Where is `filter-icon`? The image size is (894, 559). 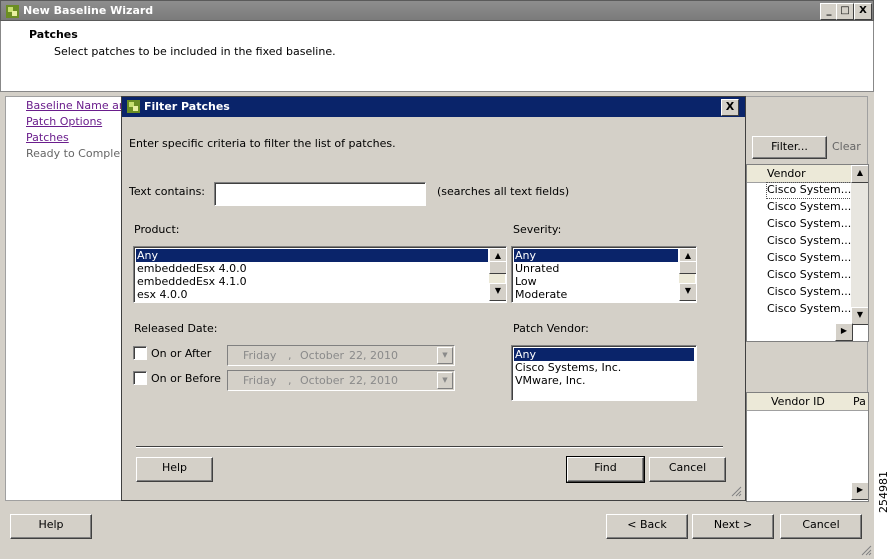
filter-icon is located at coordinates (133, 106).